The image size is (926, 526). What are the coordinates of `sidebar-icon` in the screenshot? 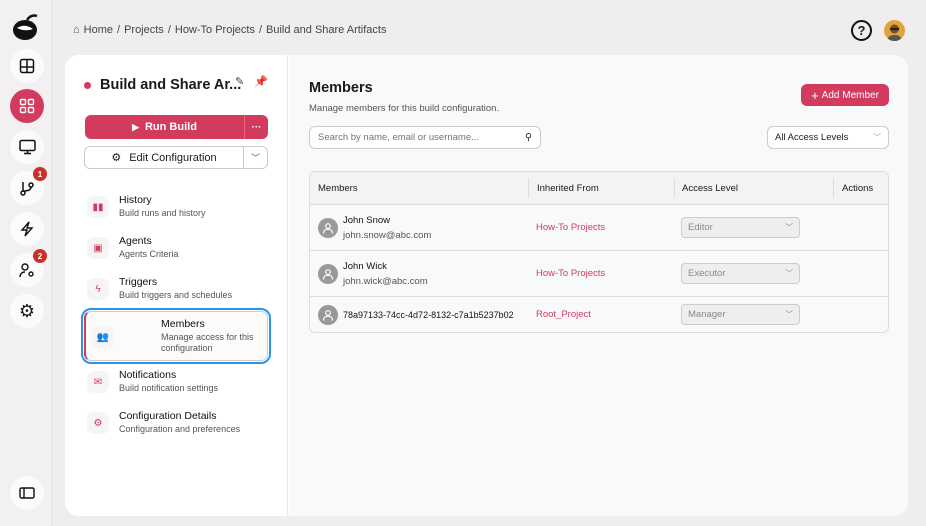 It's located at (27, 493).